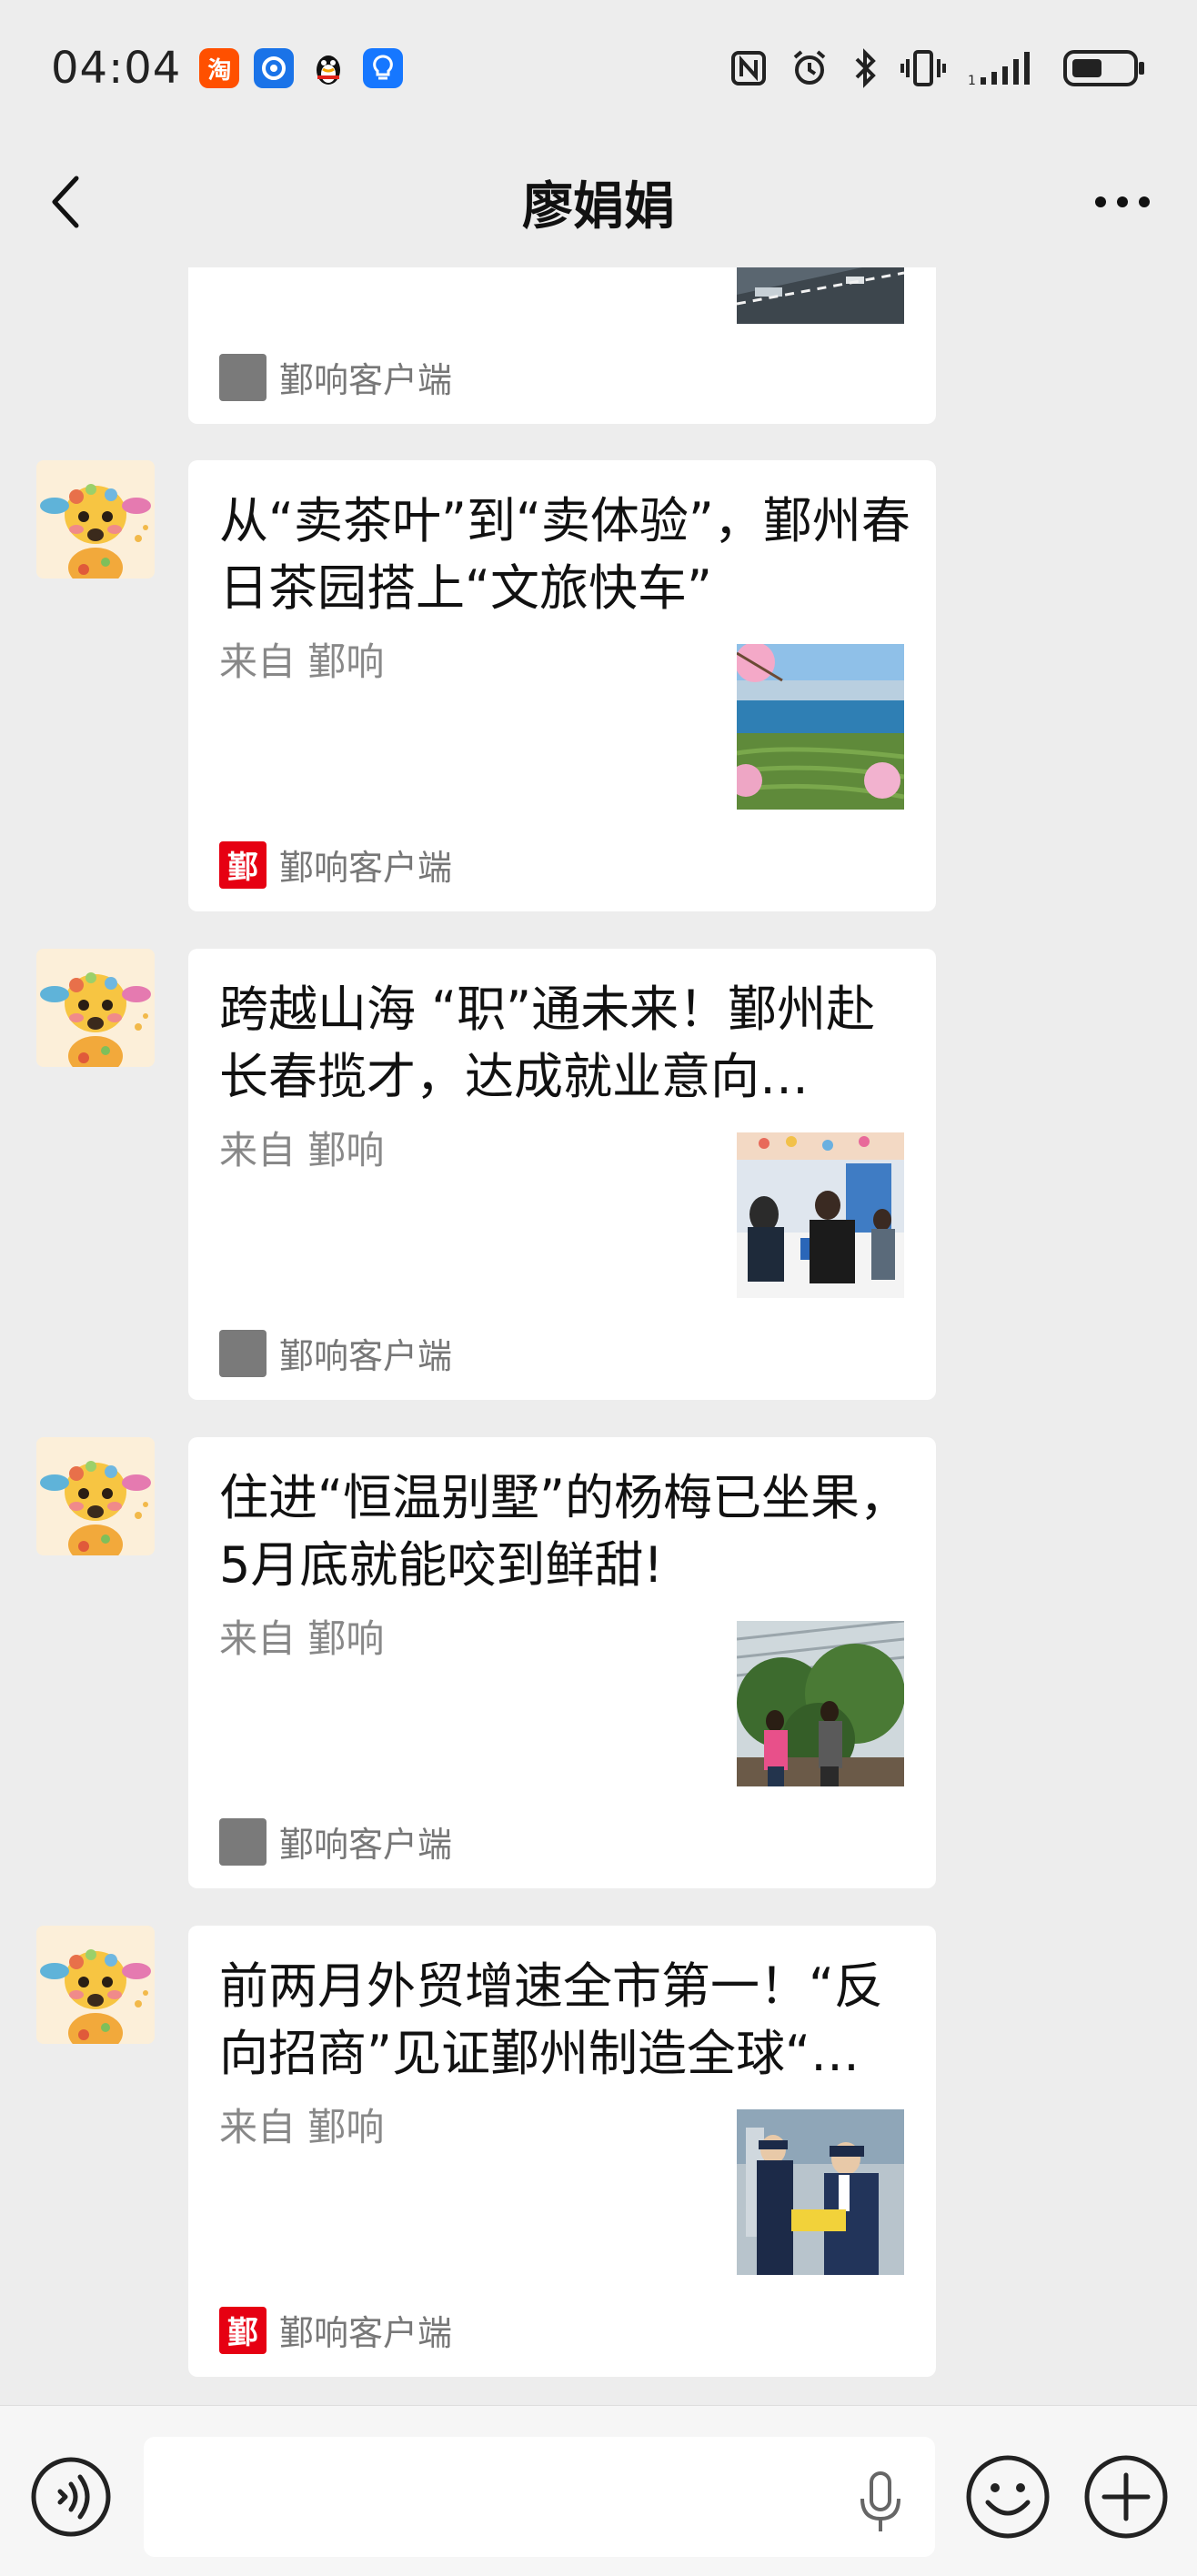 Image resolution: width=1197 pixels, height=2576 pixels. What do you see at coordinates (598, 206) in the screenshot?
I see `chat-title: 廖娟娟` at bounding box center [598, 206].